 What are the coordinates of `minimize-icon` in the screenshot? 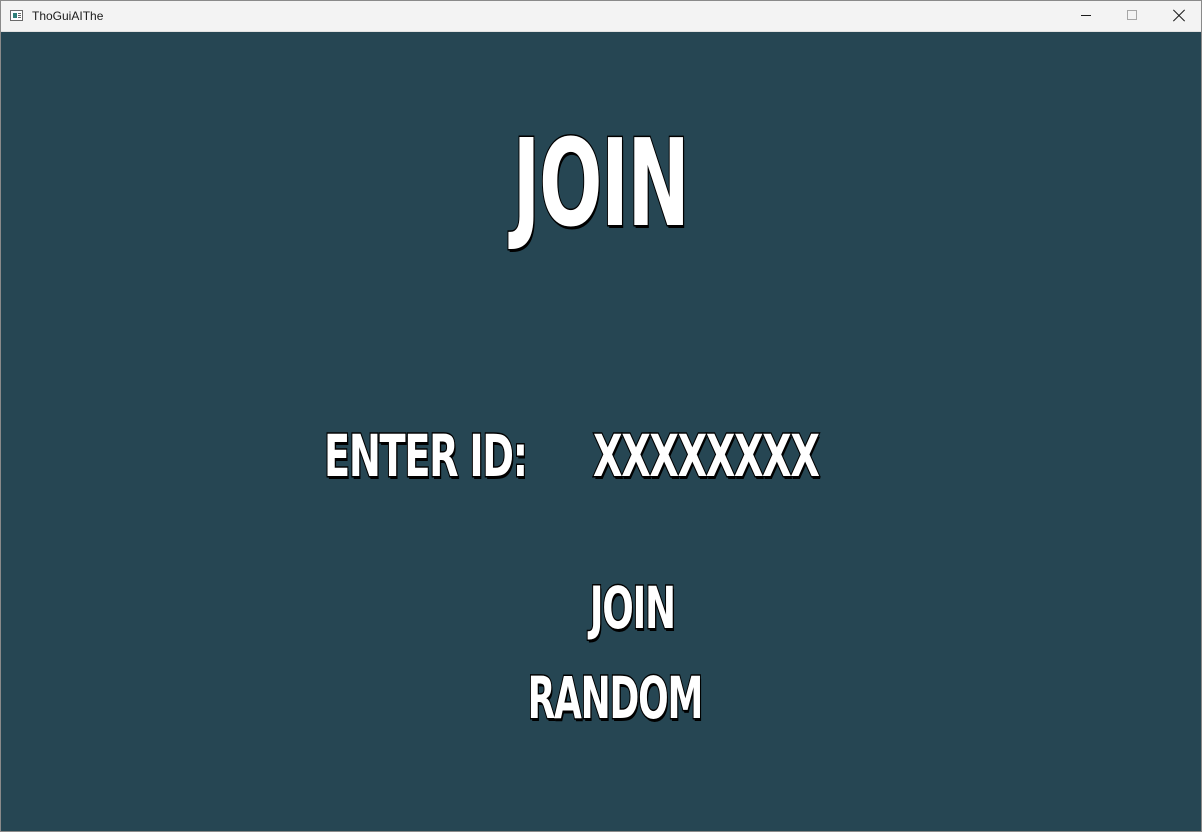 It's located at (1086, 15).